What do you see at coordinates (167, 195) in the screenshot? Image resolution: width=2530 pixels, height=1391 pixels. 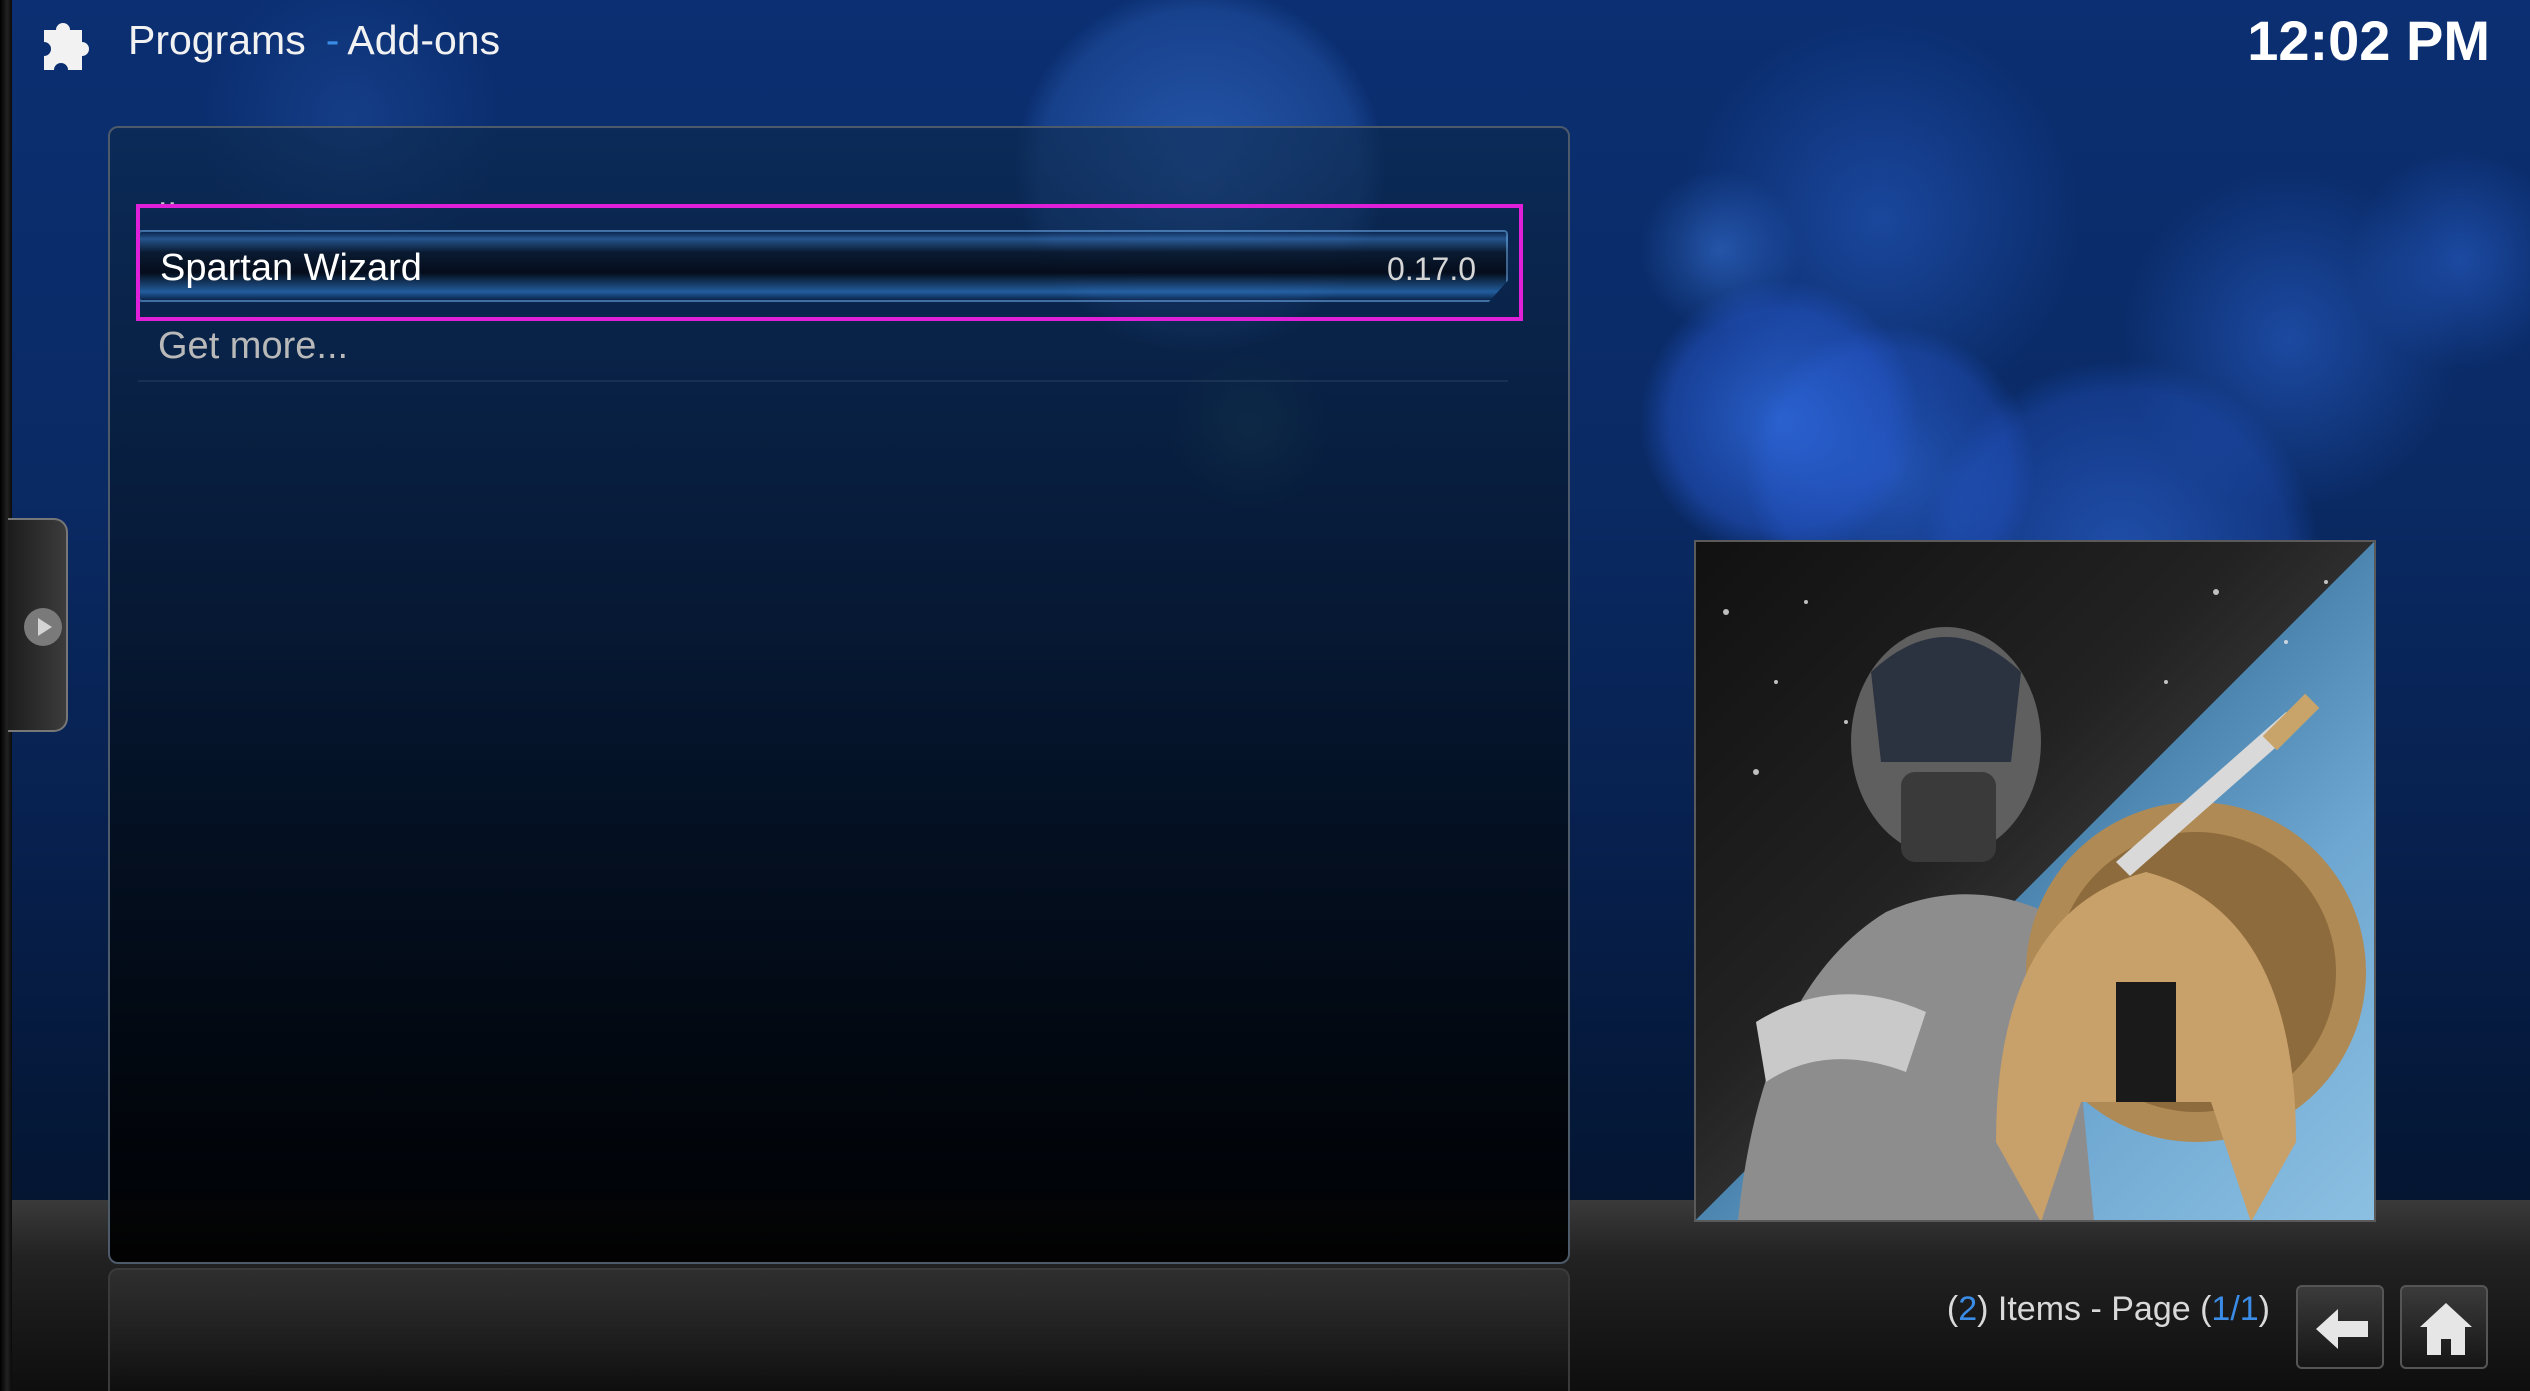 I see `parent-folder-item: ..` at bounding box center [167, 195].